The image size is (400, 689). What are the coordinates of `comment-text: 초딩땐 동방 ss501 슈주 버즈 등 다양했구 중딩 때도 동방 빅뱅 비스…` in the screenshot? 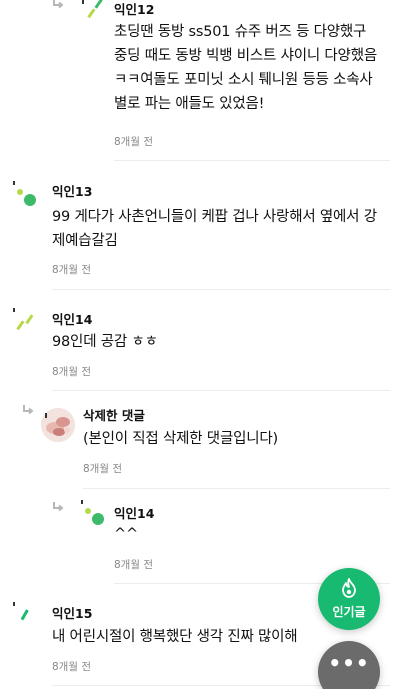 It's located at (245, 68).